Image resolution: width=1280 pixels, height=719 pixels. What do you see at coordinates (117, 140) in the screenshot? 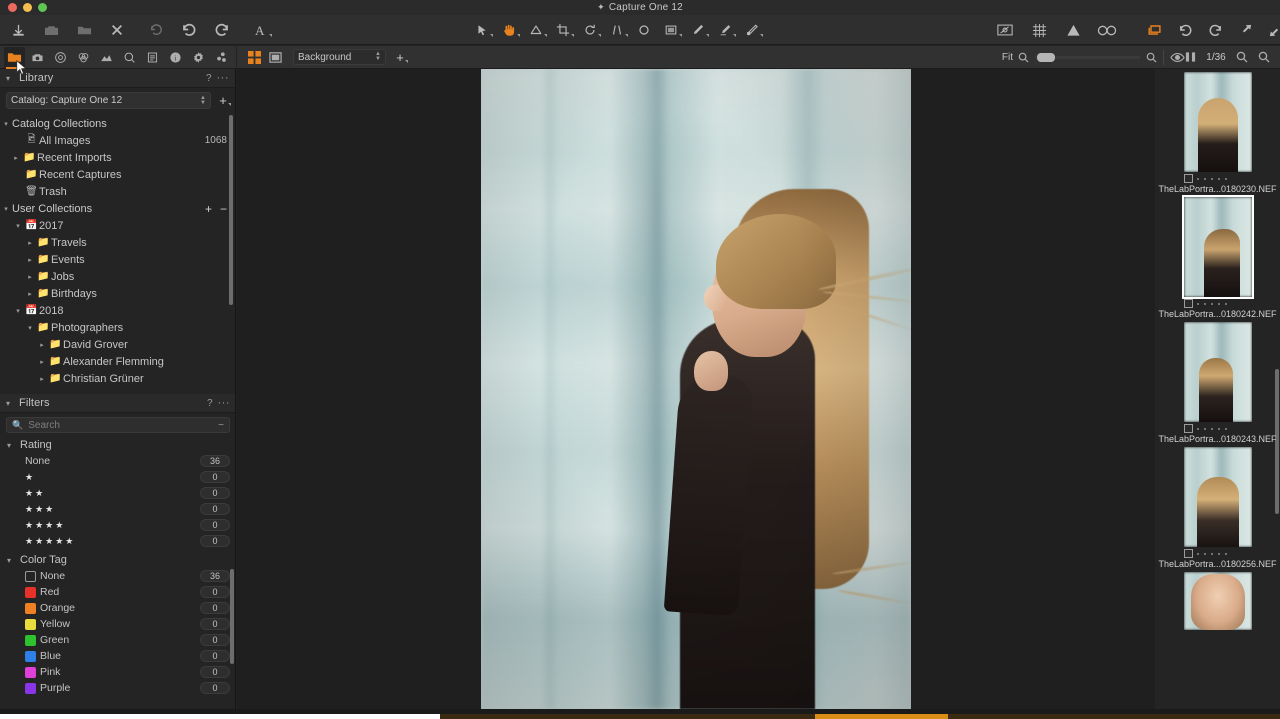
I see `collection-all-images: 🖻 All Images 1068` at bounding box center [117, 140].